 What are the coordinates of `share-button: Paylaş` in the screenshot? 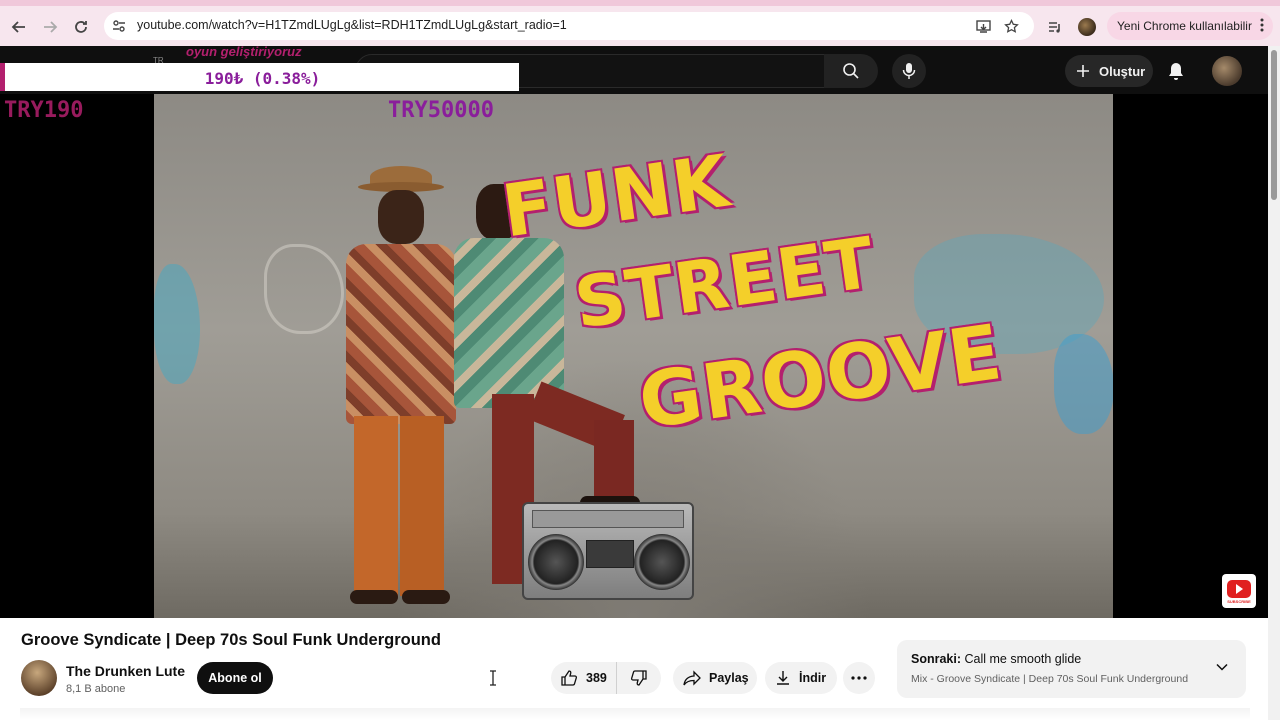 It's located at (715, 678).